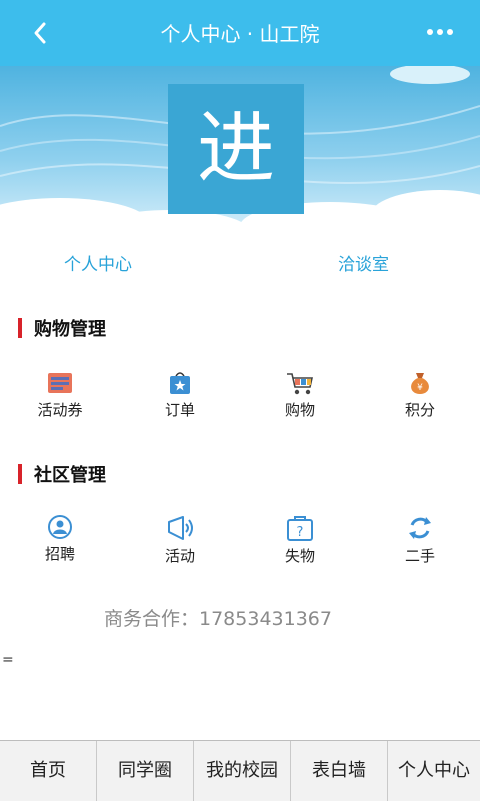 Image resolution: width=480 pixels, height=801 pixels. I want to click on tab-chat-room: 洽谈室, so click(363, 262).